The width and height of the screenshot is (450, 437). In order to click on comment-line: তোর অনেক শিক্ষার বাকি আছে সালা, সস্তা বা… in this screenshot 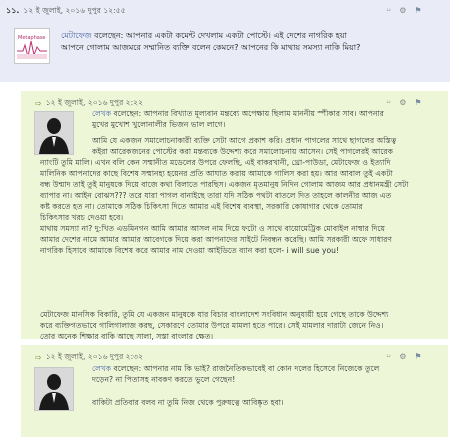, I will do `click(127, 336)`.